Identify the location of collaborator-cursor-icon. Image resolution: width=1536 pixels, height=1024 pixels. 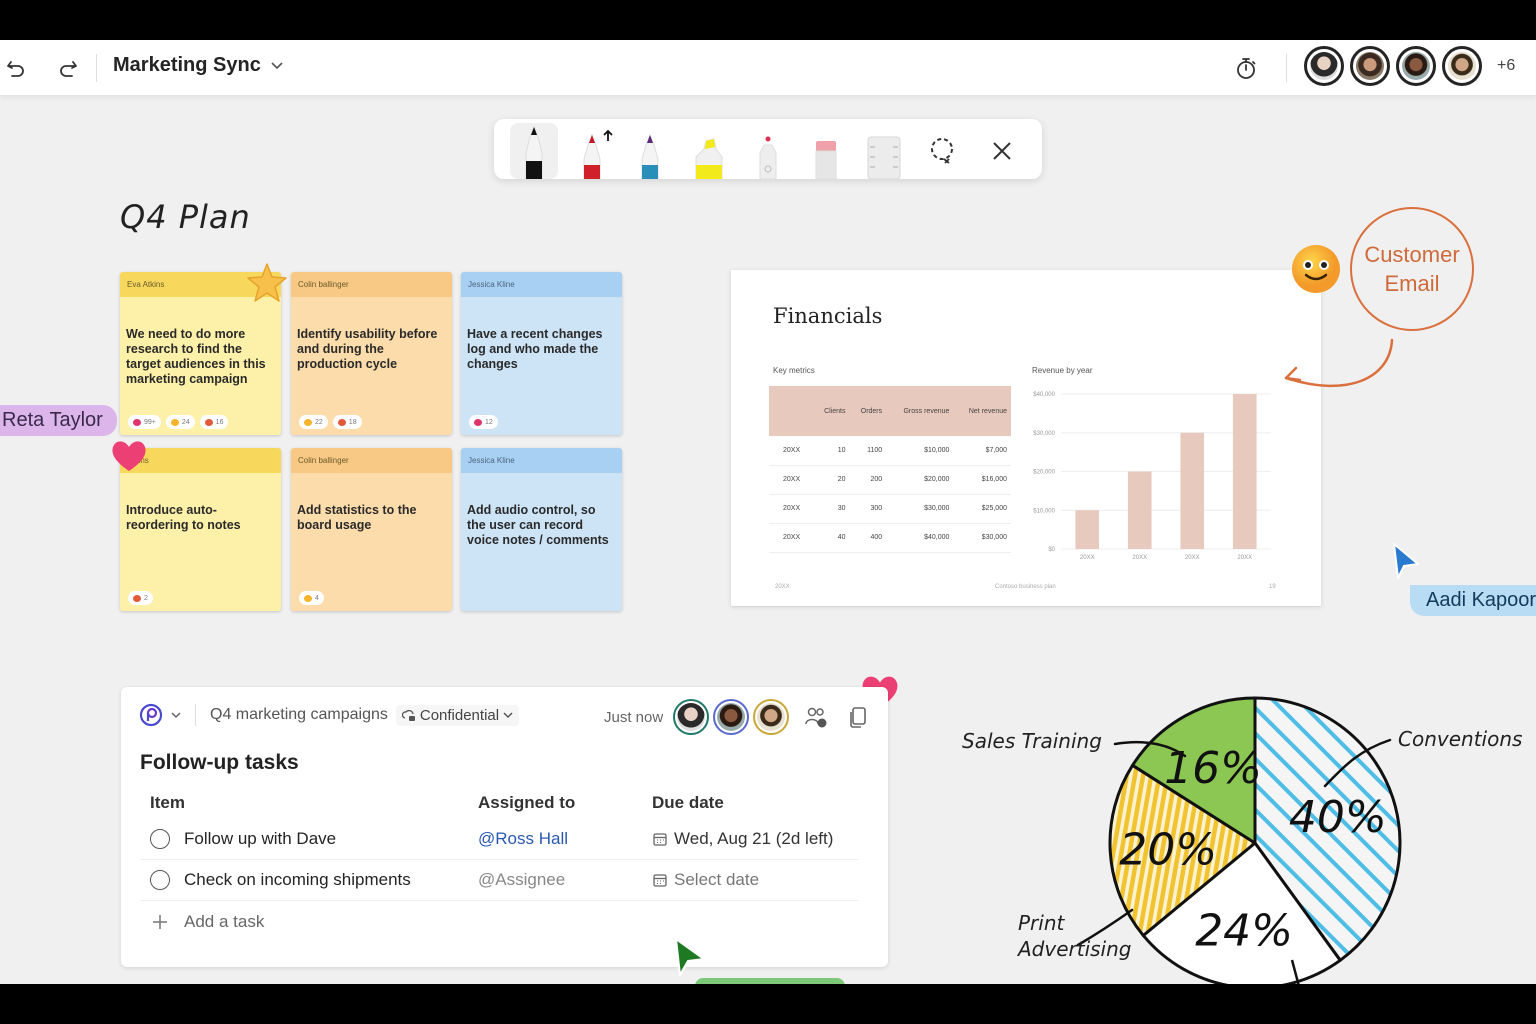
(1406, 561).